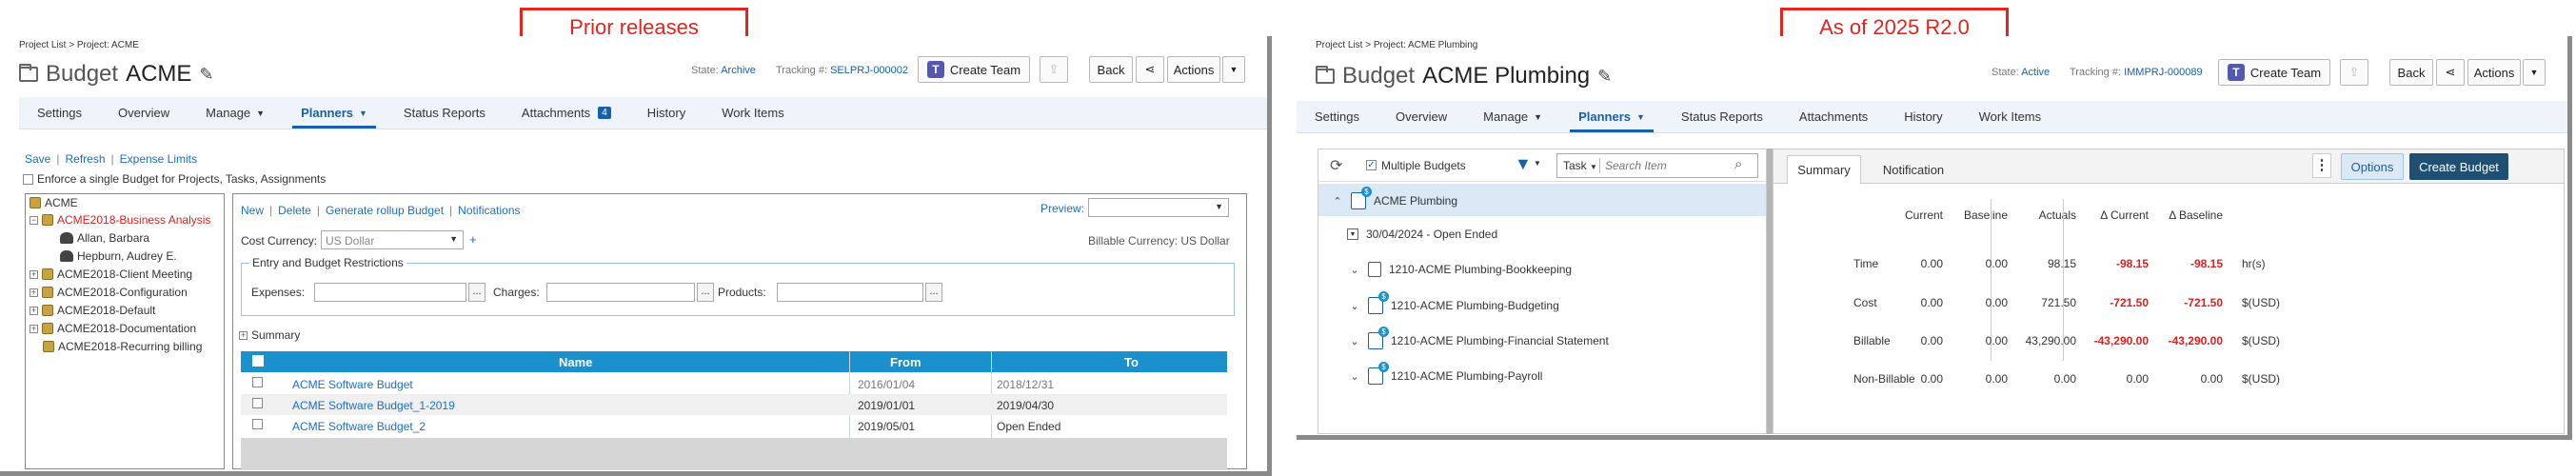 The image size is (2576, 476). Describe the element at coordinates (294, 210) in the screenshot. I see `delete-link: Delete` at that location.